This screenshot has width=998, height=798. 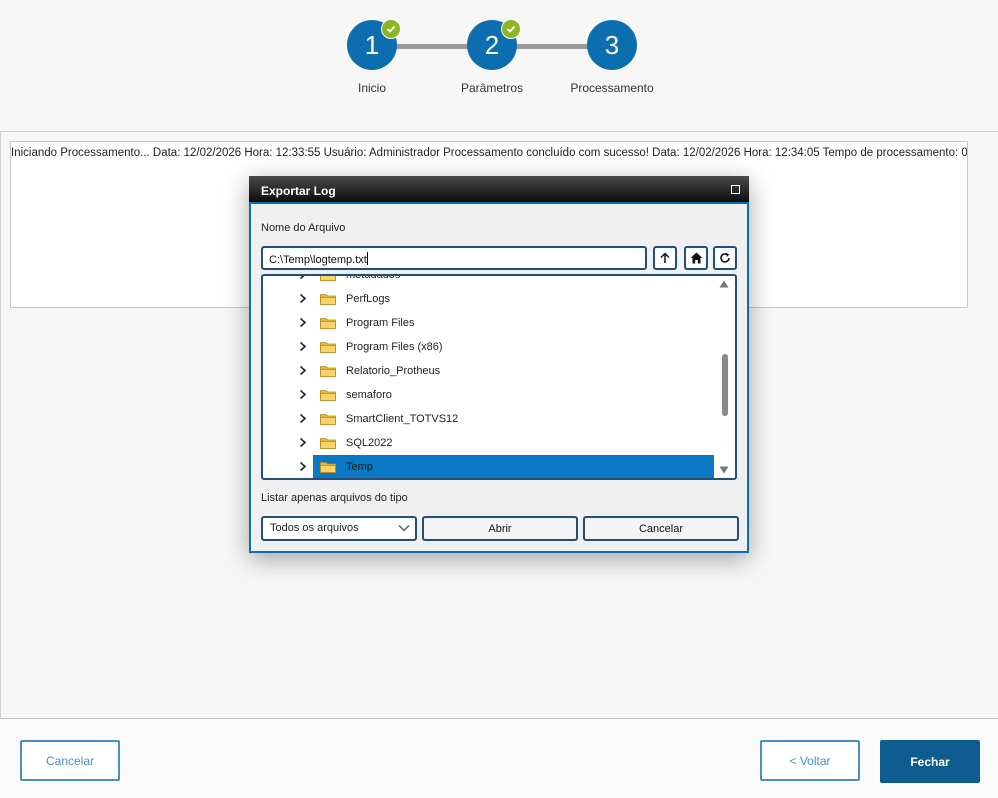 What do you see at coordinates (373, 277) in the screenshot?
I see `folder-name: metadados` at bounding box center [373, 277].